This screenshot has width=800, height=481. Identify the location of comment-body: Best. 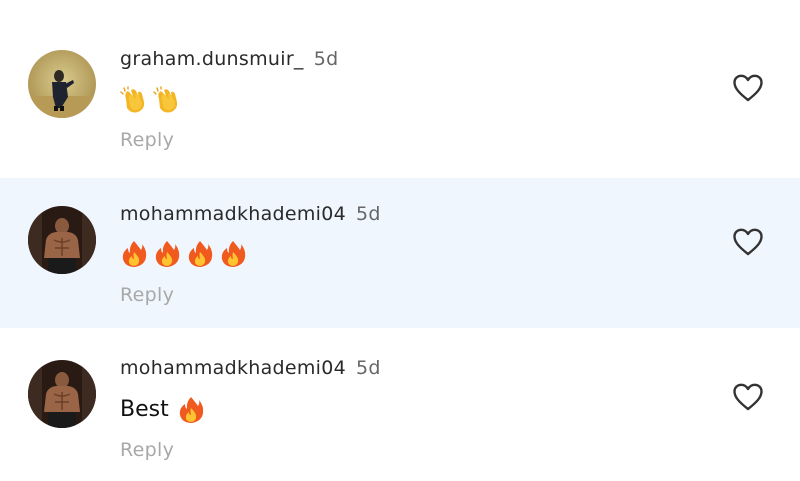
(165, 410).